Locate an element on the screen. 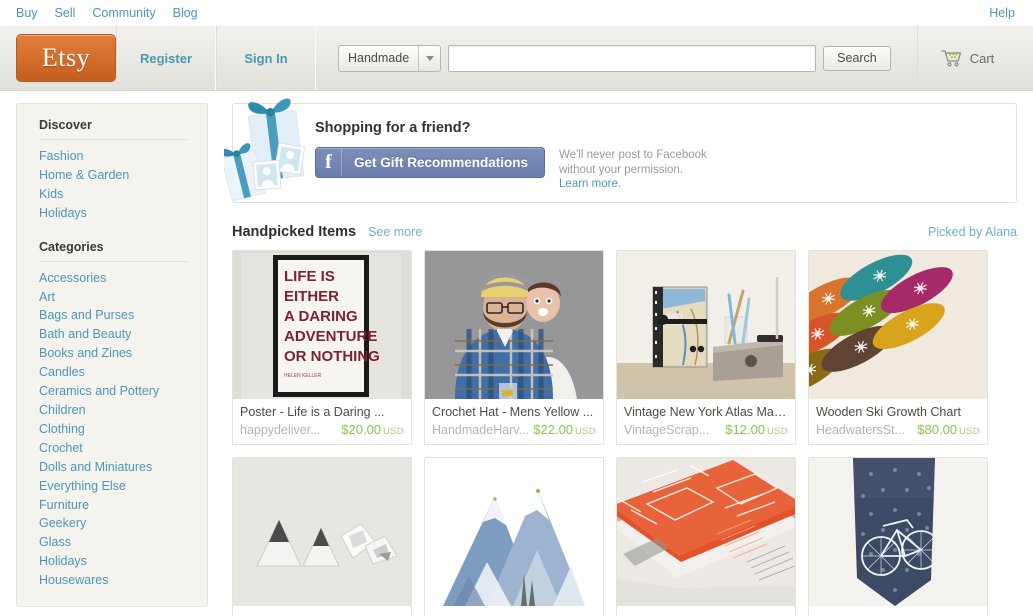 This screenshot has width=1033, height=616. privacy-note-line1: We'll never post to Facebook is located at coordinates (633, 155).